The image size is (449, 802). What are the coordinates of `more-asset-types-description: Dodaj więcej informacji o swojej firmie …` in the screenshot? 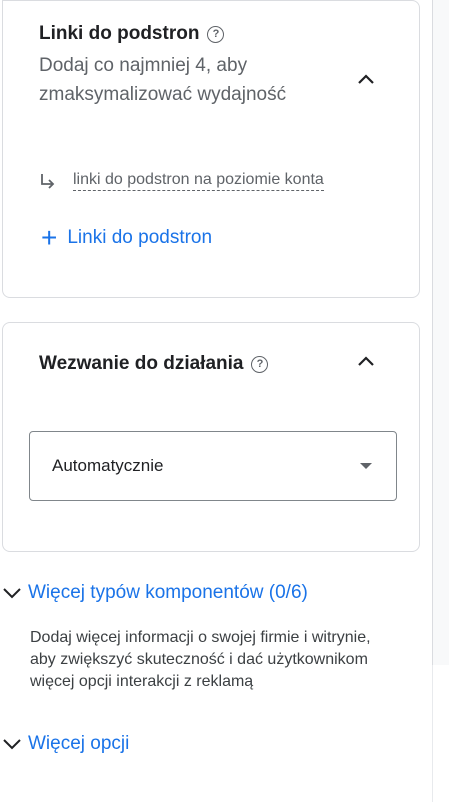 It's located at (200, 659).